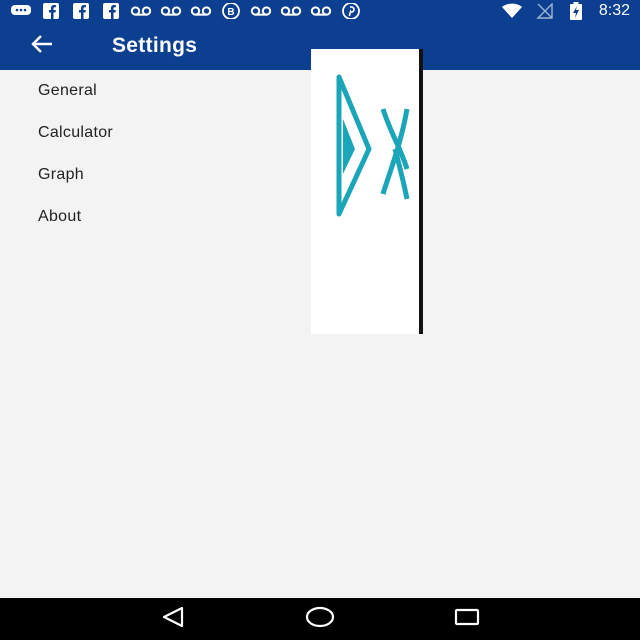  I want to click on settings-item-label: Calculator, so click(76, 132).